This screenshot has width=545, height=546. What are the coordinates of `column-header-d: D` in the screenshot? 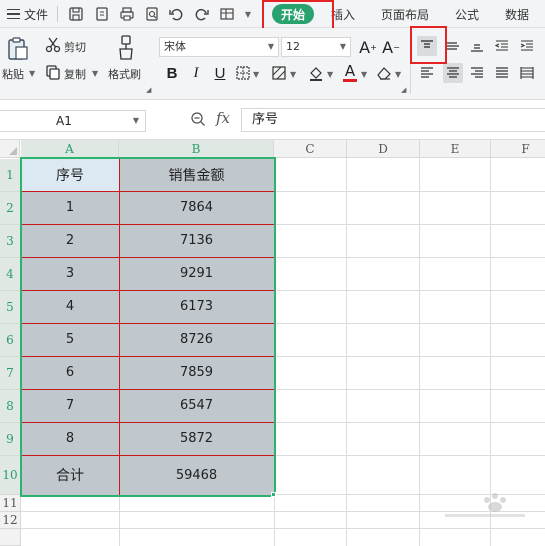 It's located at (383, 149).